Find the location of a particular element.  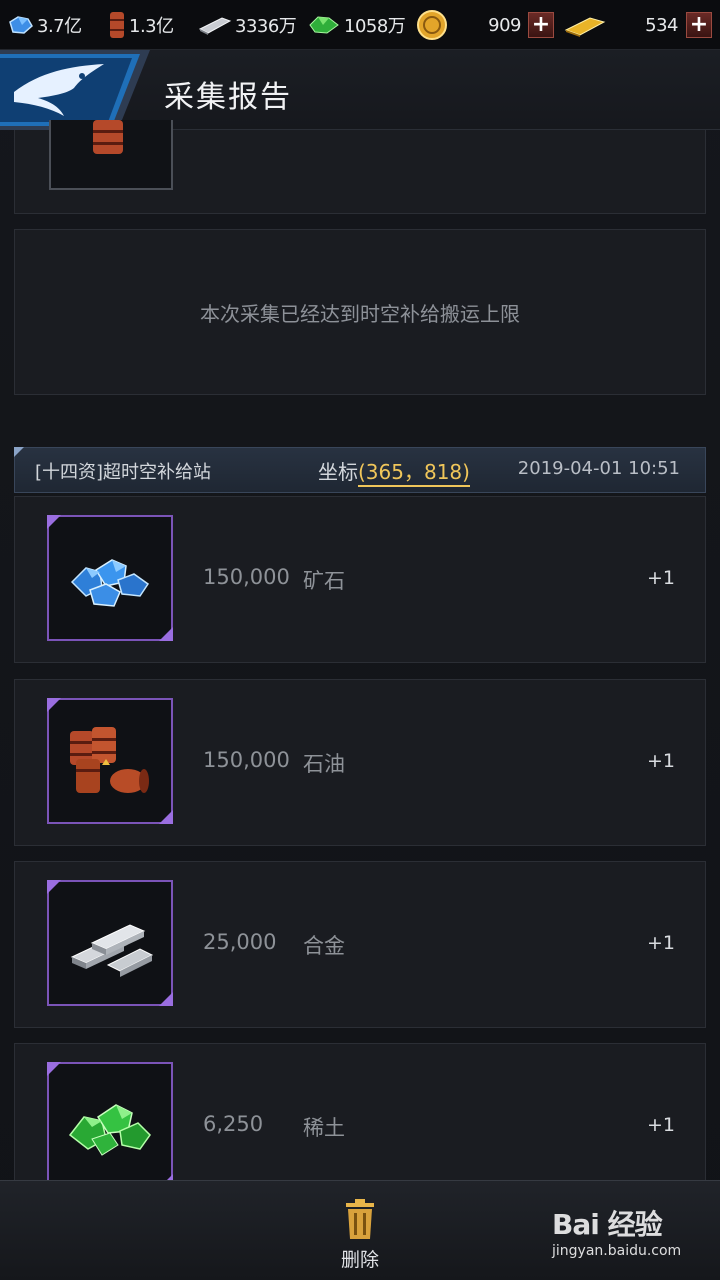

baidu-jingyan-watermark: Bai 经验 jingyan.baidu.com is located at coordinates (628, 1234).